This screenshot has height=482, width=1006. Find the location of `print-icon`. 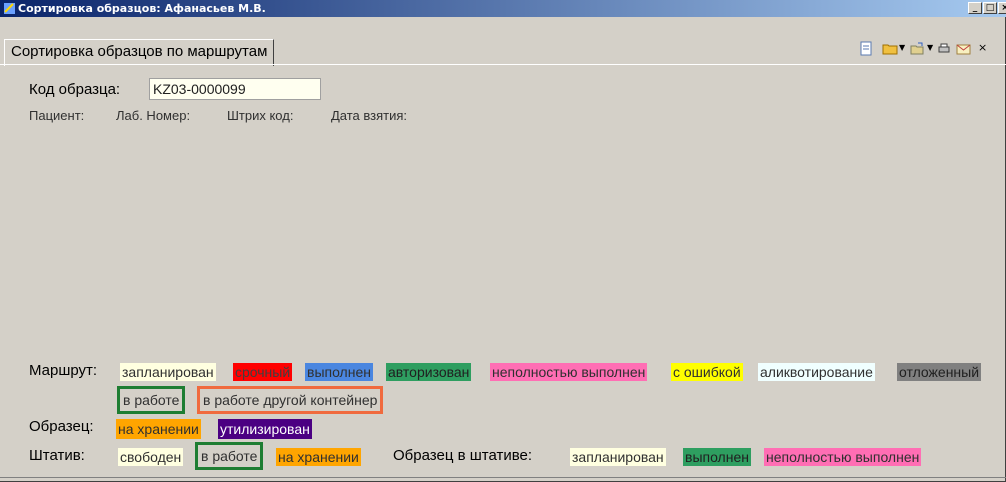

print-icon is located at coordinates (944, 49).